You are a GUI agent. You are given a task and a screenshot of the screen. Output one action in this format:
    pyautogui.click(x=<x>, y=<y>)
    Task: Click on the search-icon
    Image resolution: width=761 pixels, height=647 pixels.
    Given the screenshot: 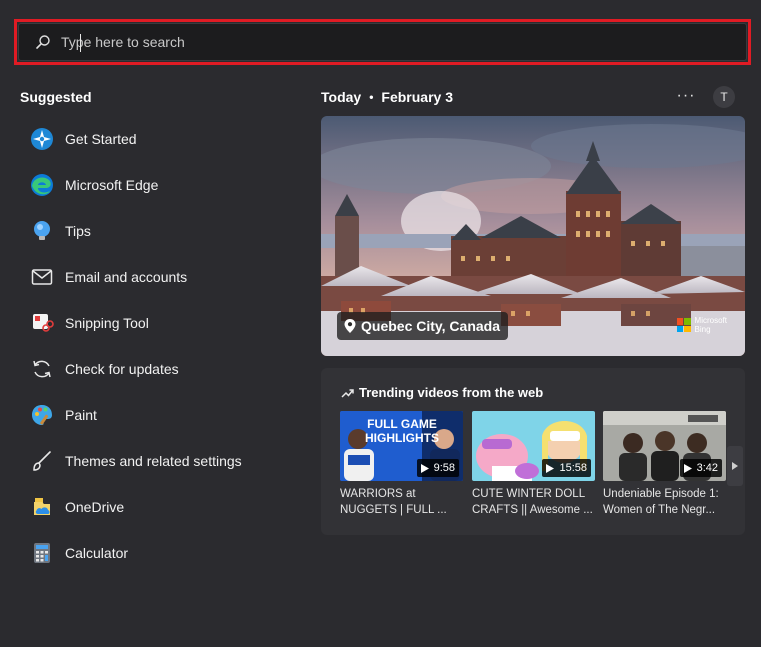 What is the action you would take?
    pyautogui.click(x=43, y=42)
    